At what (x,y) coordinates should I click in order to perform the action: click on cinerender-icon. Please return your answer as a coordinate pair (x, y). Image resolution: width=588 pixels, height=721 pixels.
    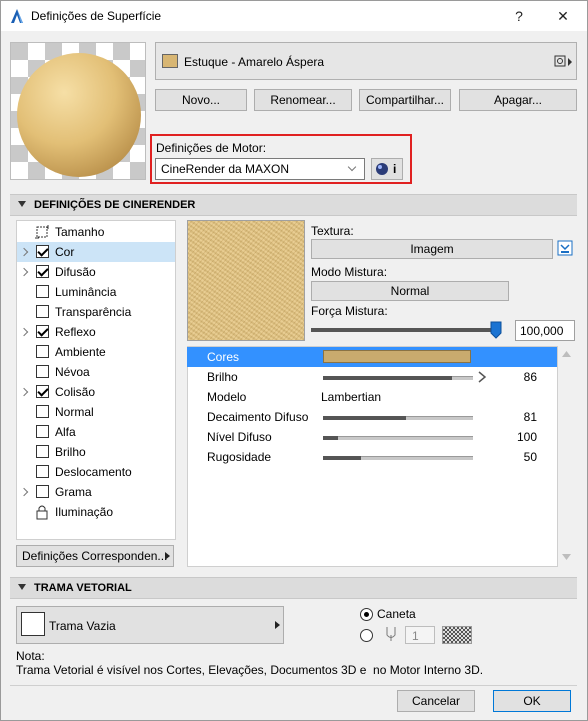
    Looking at the image, I should click on (382, 169).